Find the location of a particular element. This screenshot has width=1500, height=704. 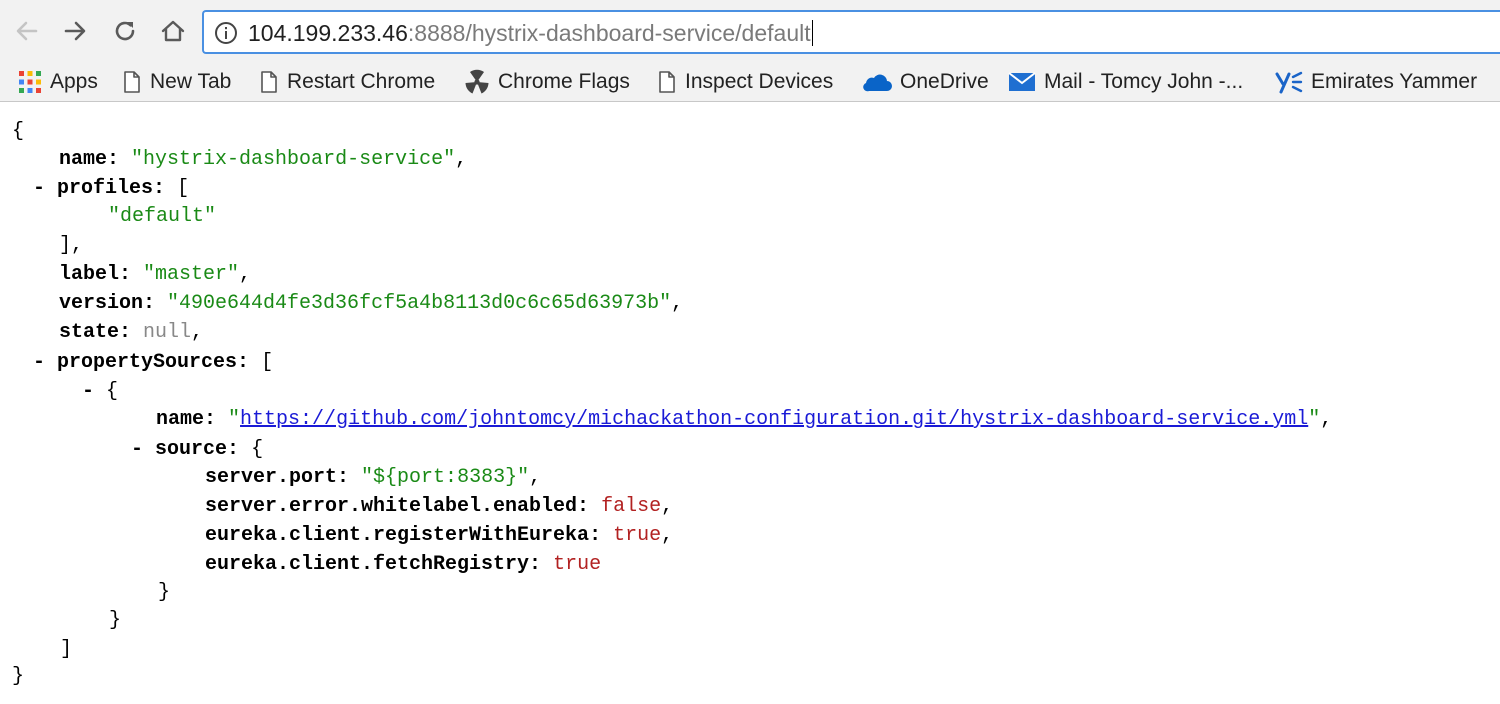

bookmark-label: Chrome Flags is located at coordinates (564, 81).